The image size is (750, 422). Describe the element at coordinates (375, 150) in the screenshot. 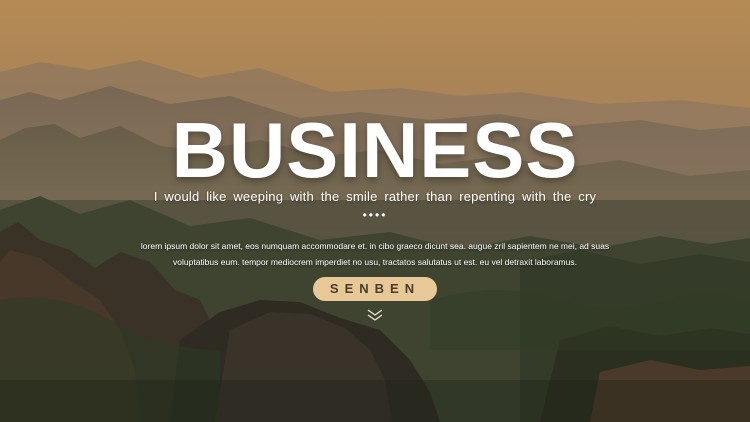

I see `slide-title: BUSINESS` at that location.